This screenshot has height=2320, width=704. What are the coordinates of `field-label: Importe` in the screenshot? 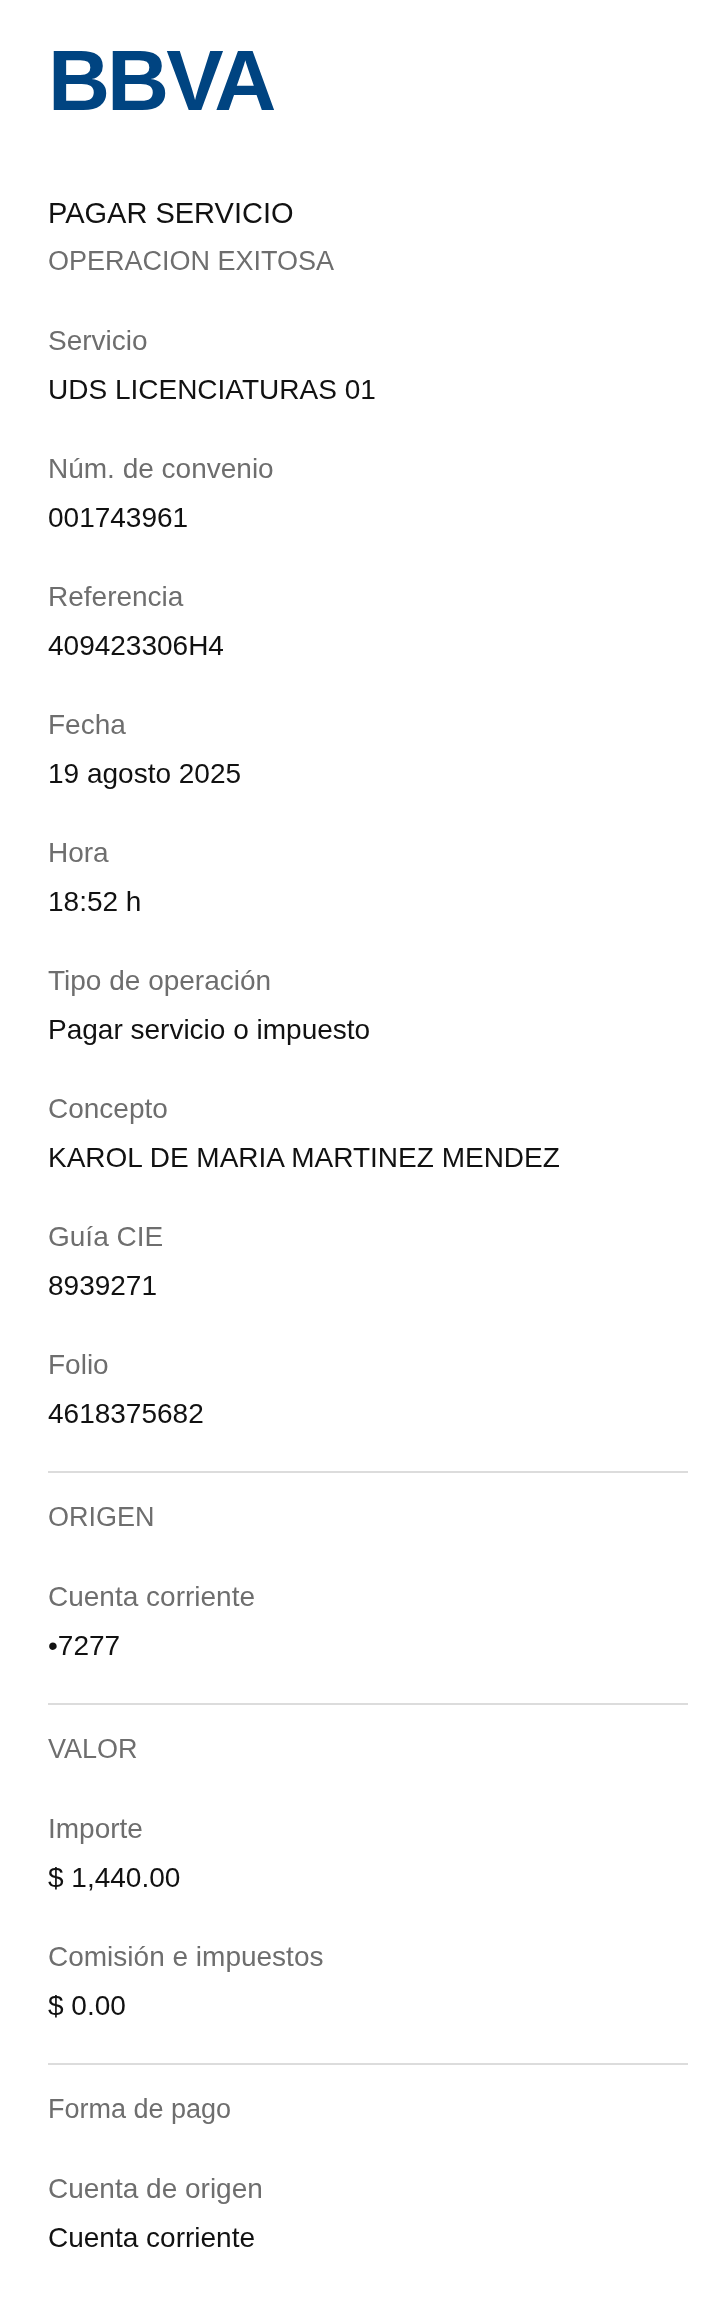 It's located at (96, 1829).